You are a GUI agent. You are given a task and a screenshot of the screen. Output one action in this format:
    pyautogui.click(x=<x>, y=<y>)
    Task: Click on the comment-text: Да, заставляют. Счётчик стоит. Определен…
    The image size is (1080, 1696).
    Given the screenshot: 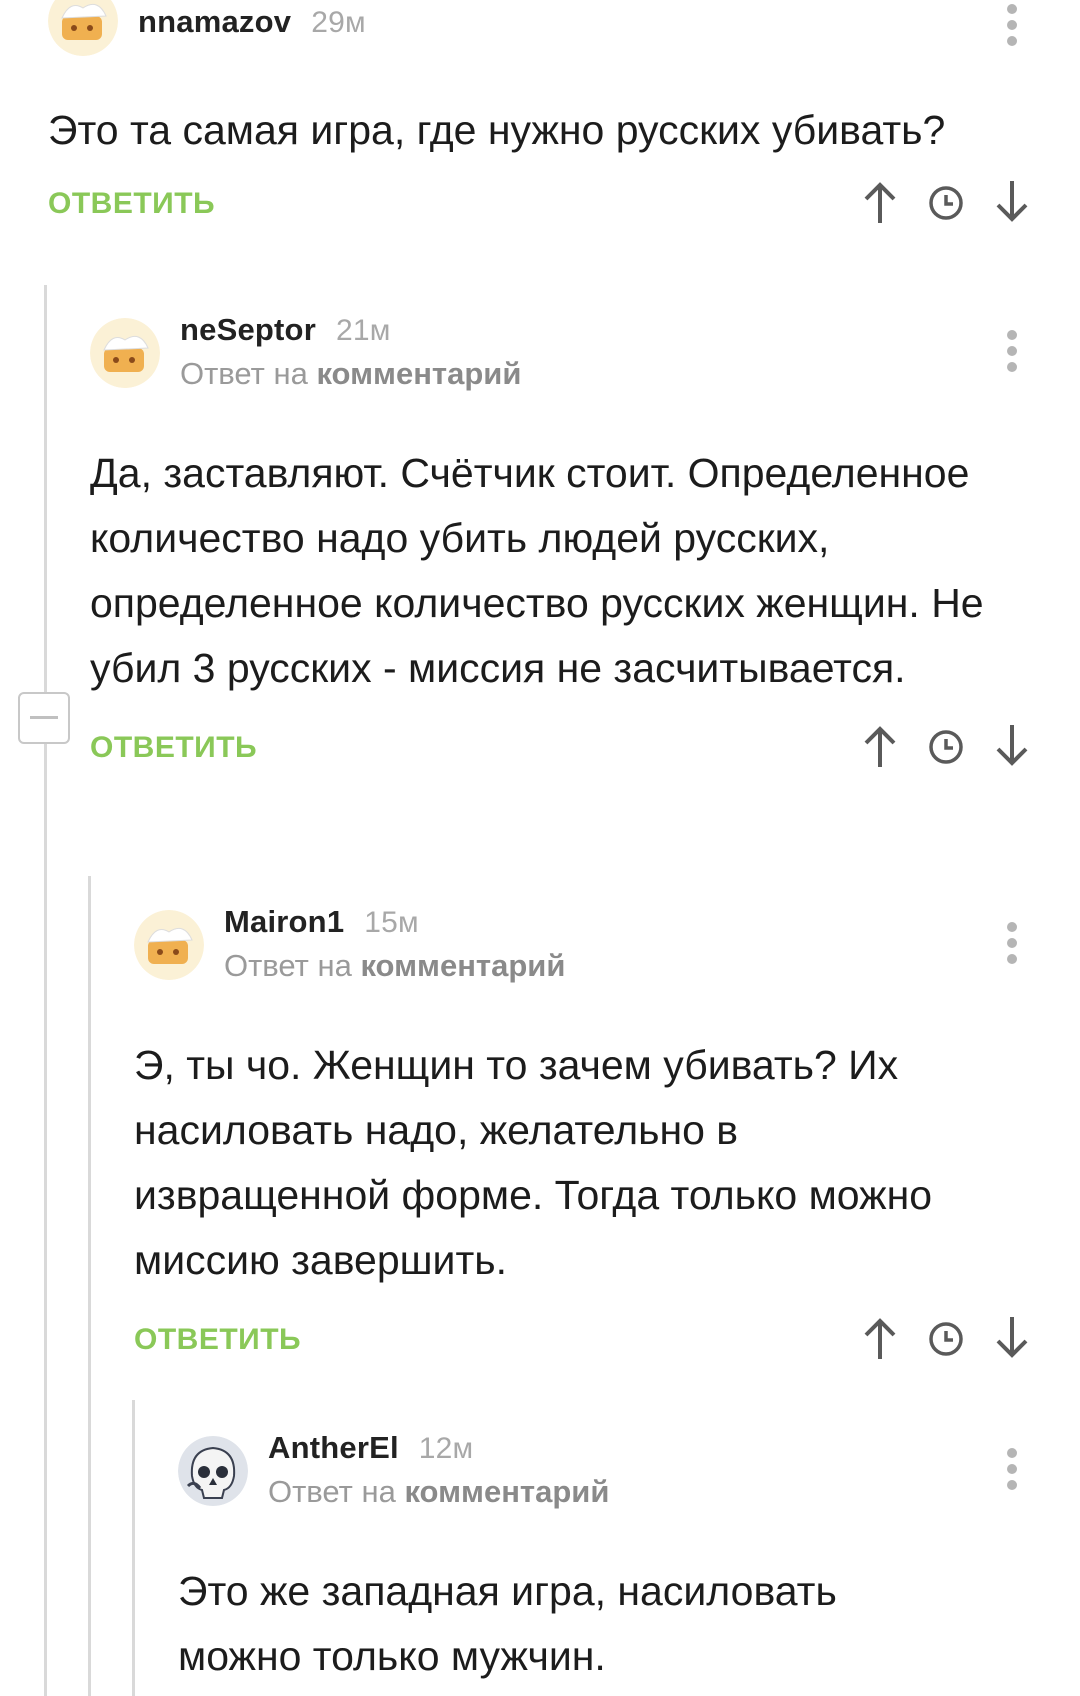 What is the action you would take?
    pyautogui.click(x=537, y=570)
    